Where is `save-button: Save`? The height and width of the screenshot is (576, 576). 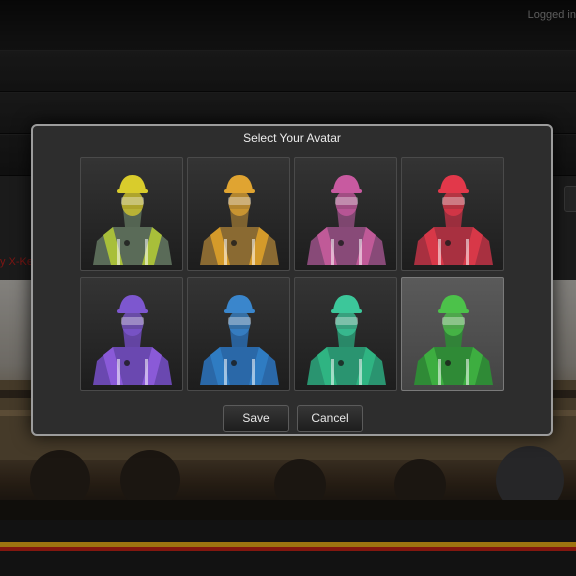
save-button: Save is located at coordinates (256, 418).